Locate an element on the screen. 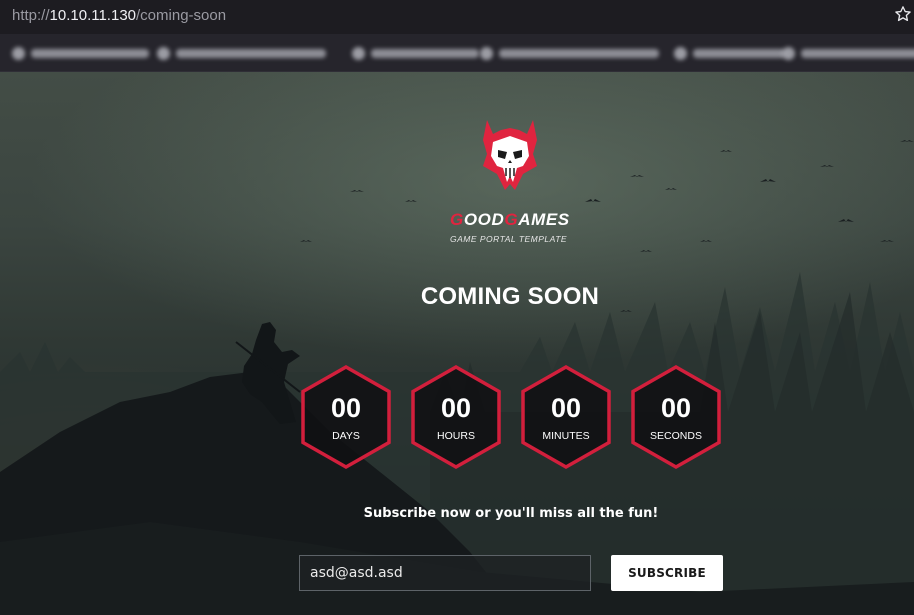 This screenshot has width=914, height=615. brand-tagline: GAME PORTAL TEMPLATE is located at coordinates (509, 239).